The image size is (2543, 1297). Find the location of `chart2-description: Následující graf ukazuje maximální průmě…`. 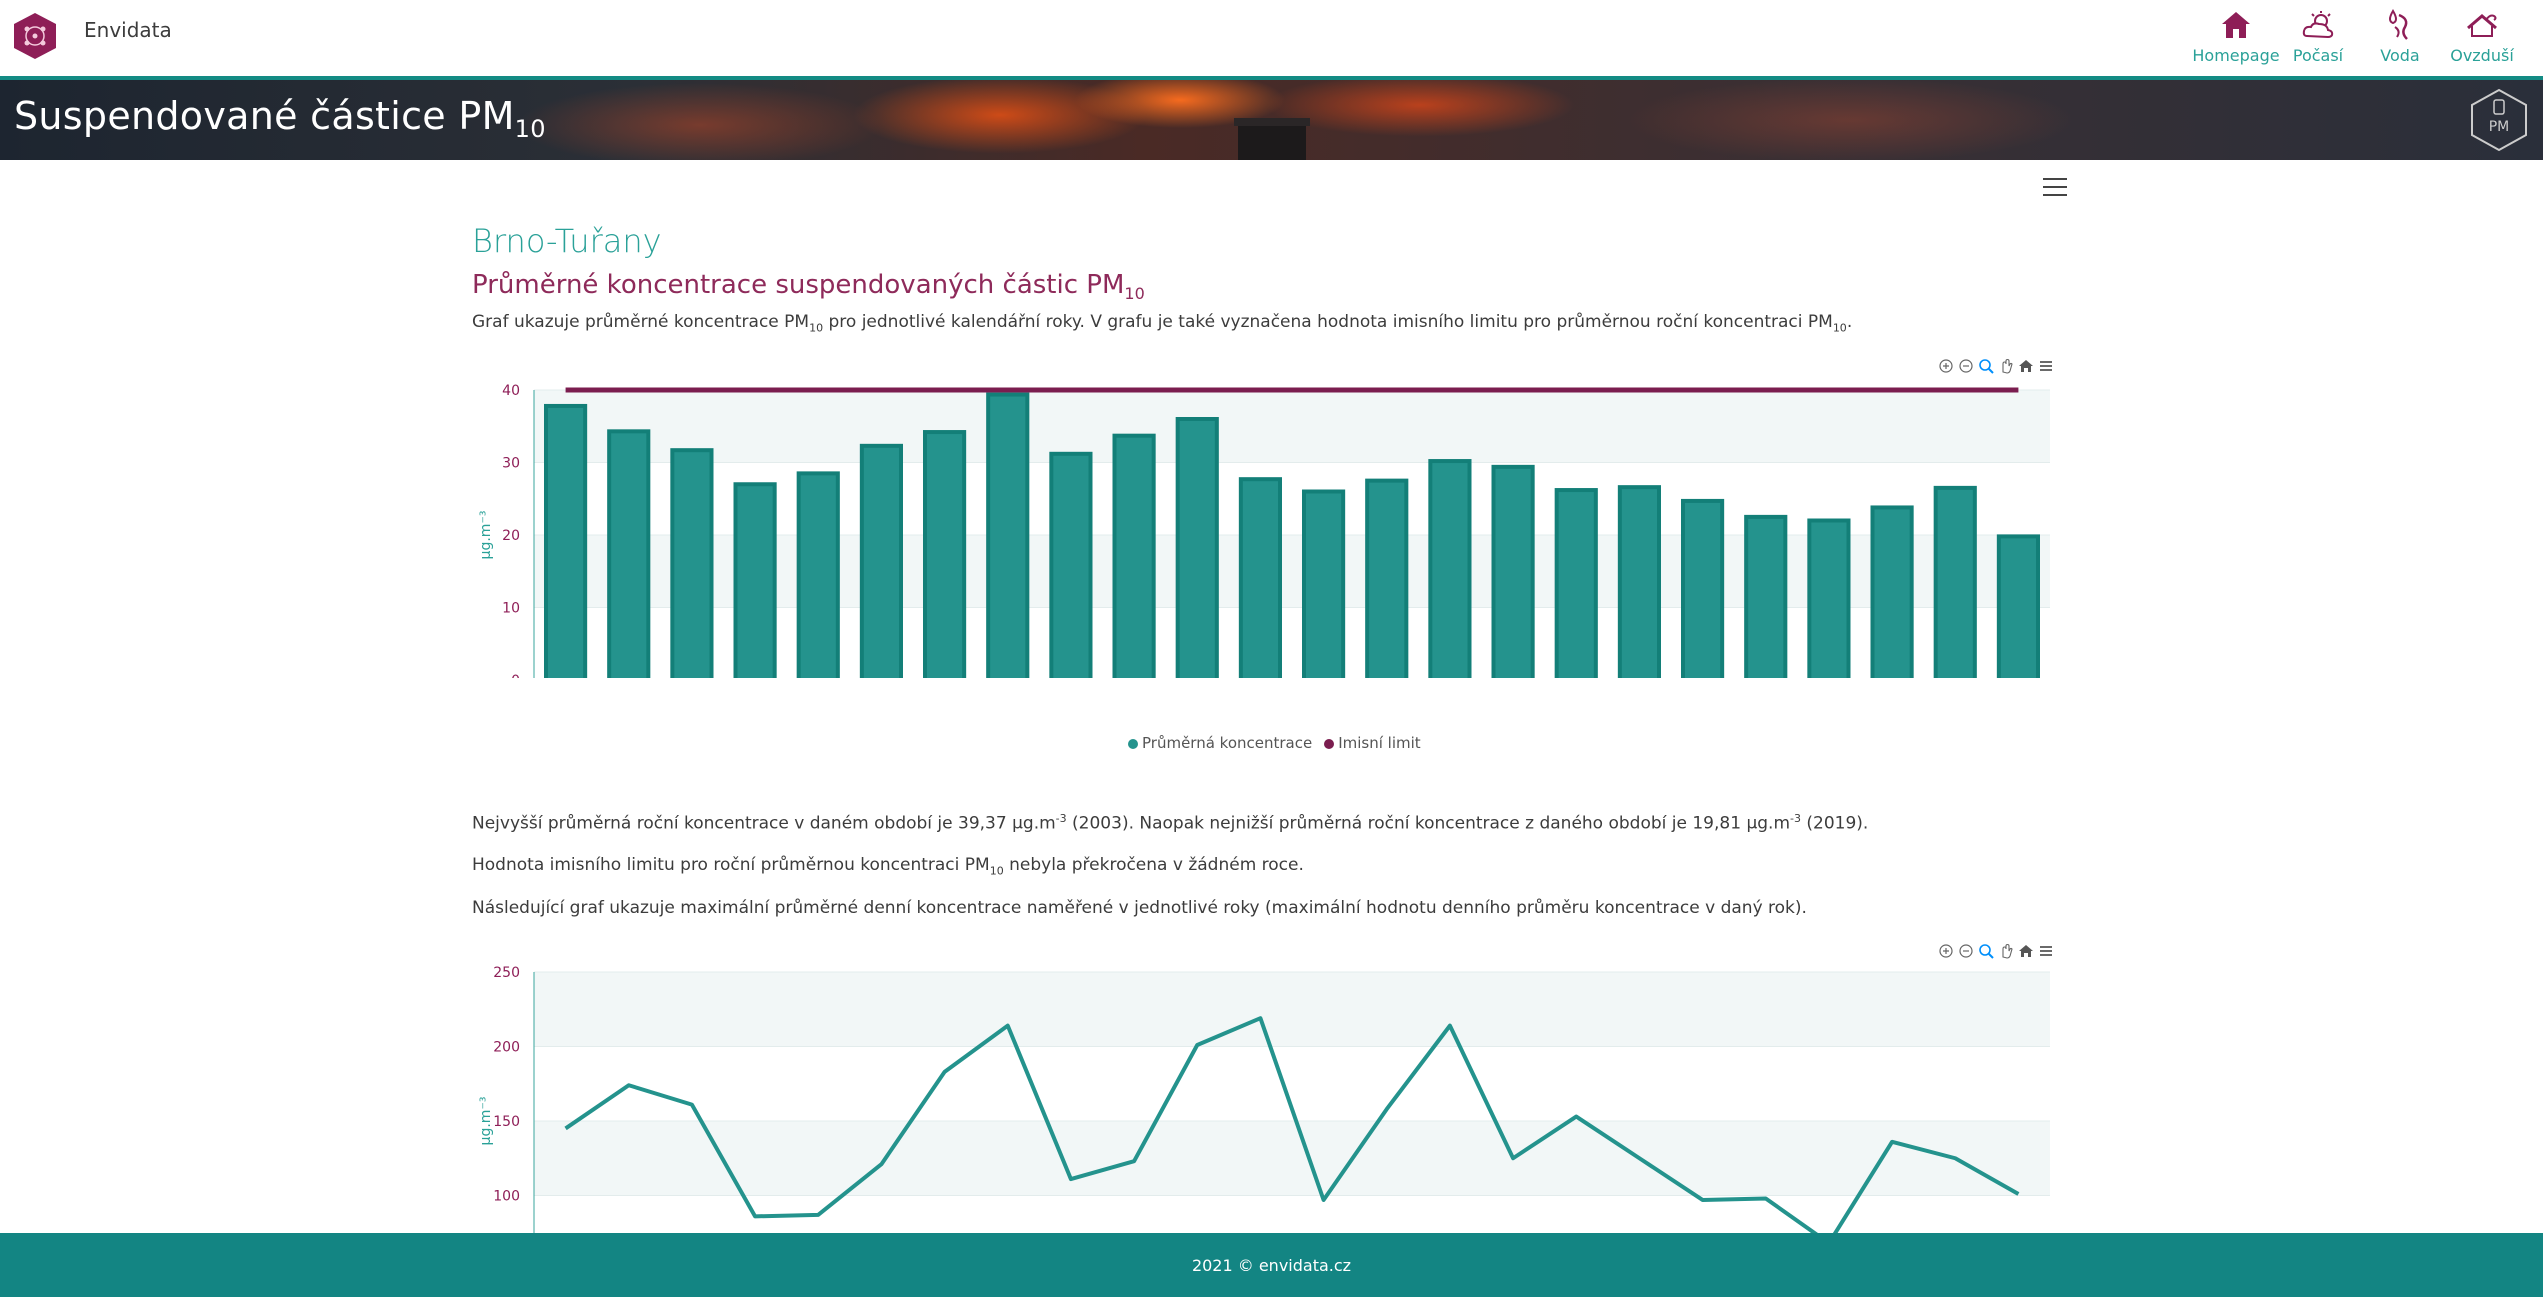

chart2-description: Následující graf ukazuje maximální průmě… is located at coordinates (1139, 908).